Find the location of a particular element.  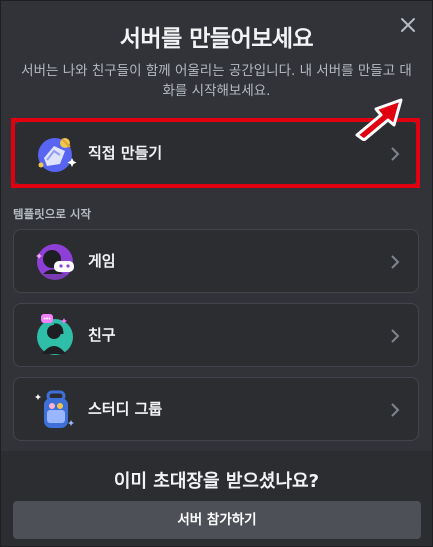

create-my-own-label: 직접 만들기 is located at coordinates (125, 153).